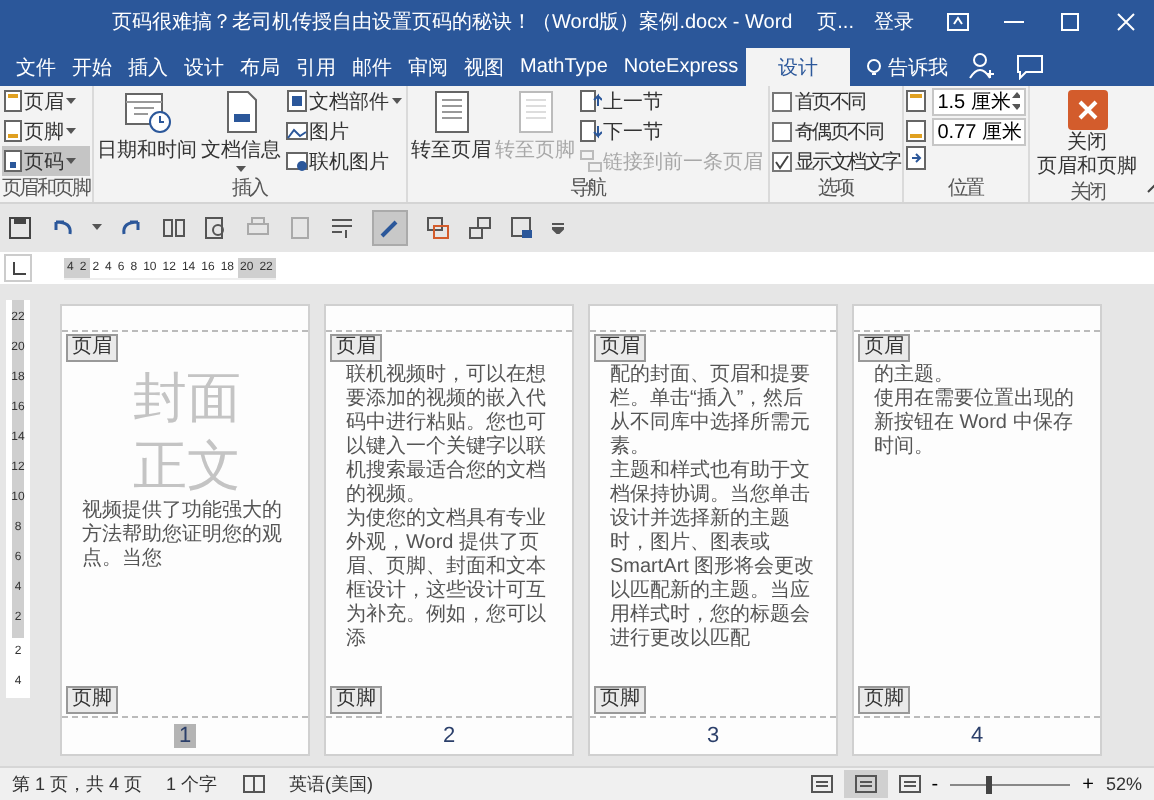  What do you see at coordinates (830, 102) in the screenshot?
I see `checkbox-label: 首页不同` at bounding box center [830, 102].